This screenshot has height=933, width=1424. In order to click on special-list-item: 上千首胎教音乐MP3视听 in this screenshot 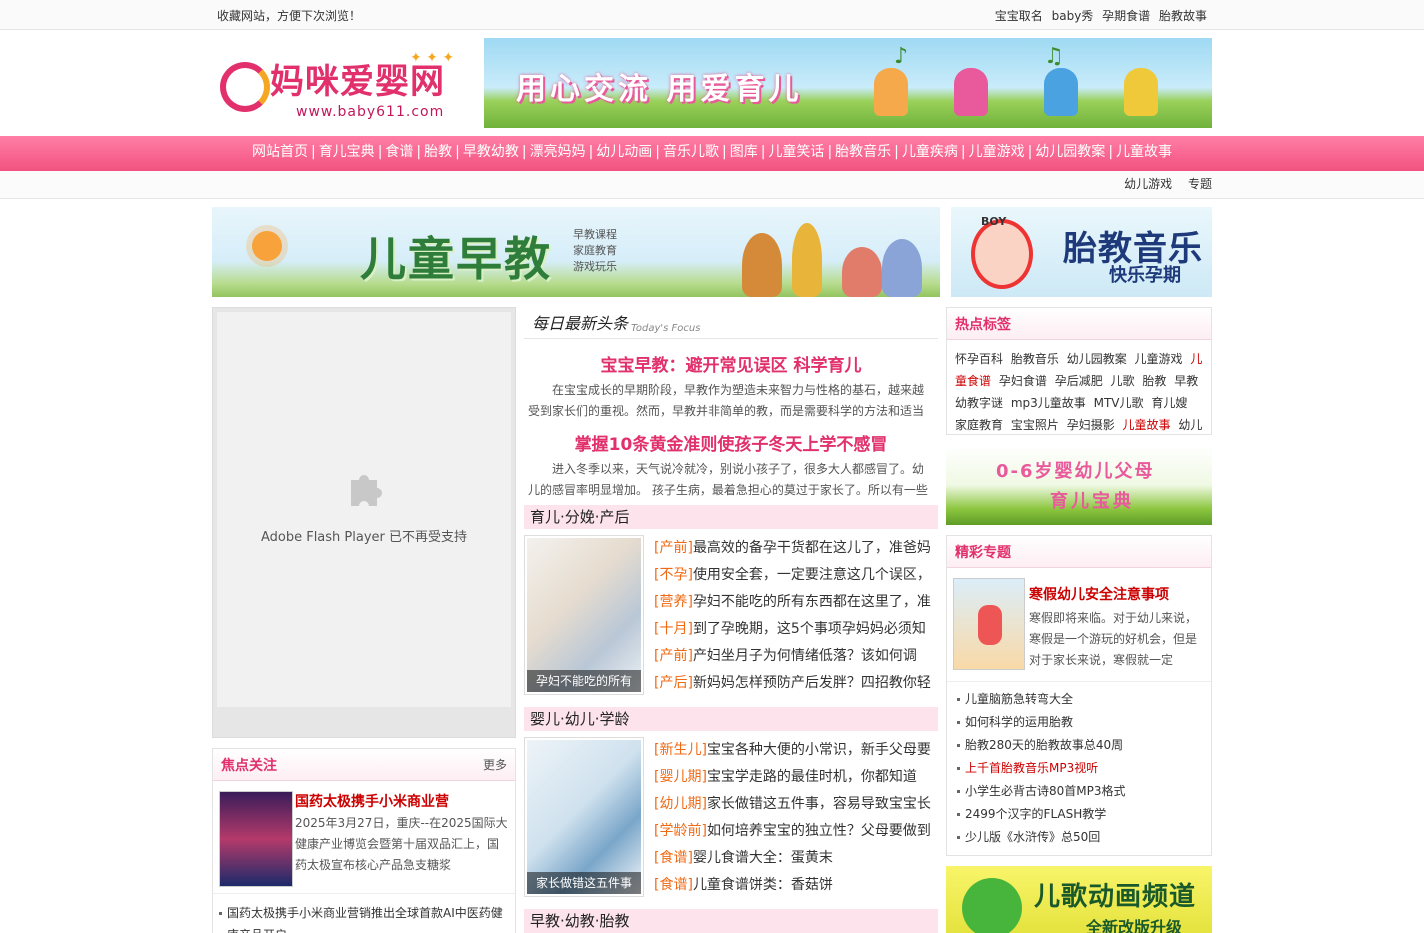, I will do `click(1079, 768)`.